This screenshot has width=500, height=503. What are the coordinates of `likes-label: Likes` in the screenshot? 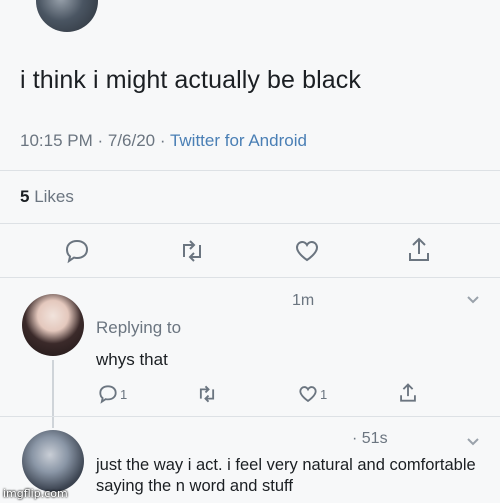 It's located at (54, 196).